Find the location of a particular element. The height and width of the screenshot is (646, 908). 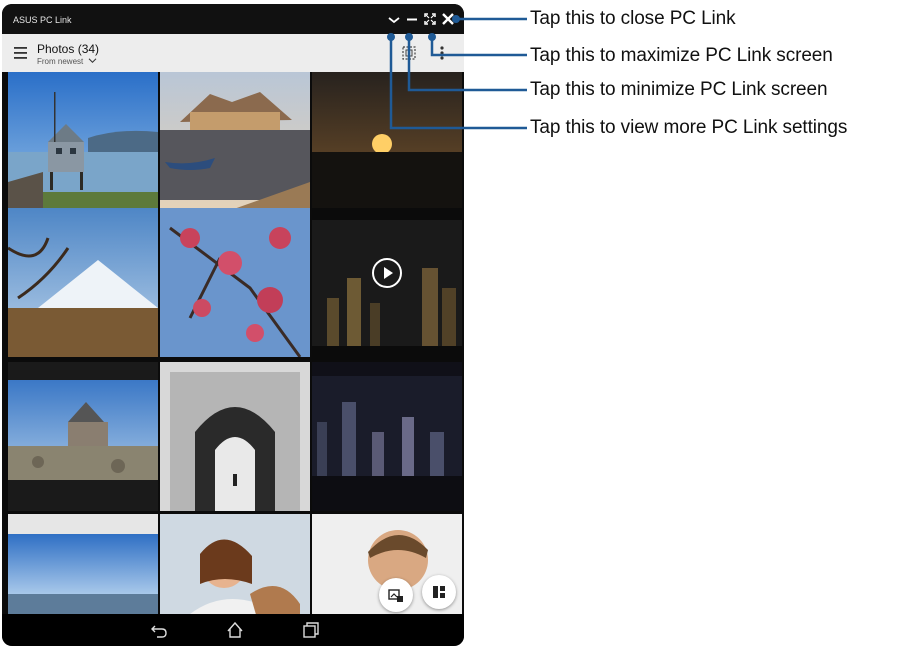

select-icon is located at coordinates (409, 53).